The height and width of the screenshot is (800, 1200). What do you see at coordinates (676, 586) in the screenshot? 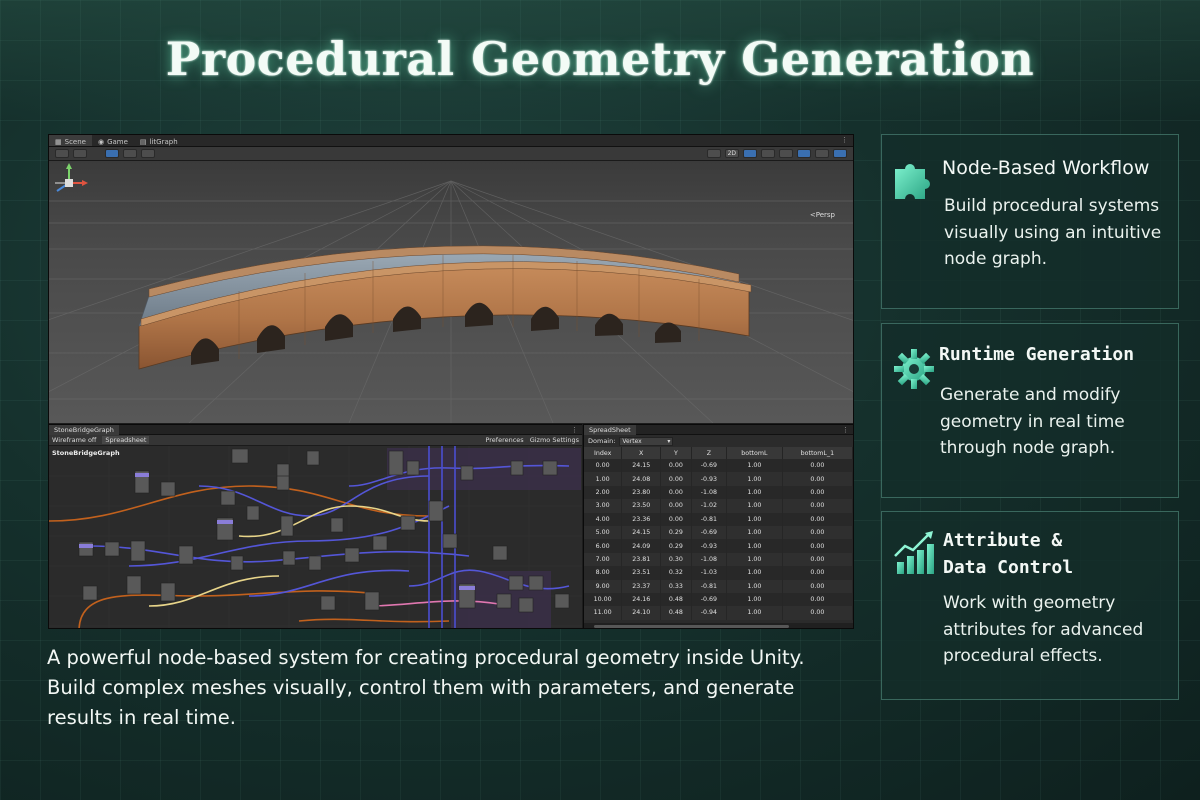
I see `table-cell: 0.33` at bounding box center [676, 586].